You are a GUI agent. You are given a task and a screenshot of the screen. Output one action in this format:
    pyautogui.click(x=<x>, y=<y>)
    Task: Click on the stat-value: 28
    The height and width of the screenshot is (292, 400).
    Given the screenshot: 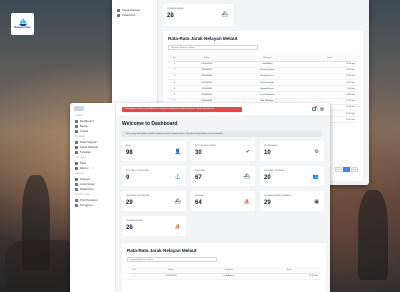 What is the action you would take?
    pyautogui.click(x=129, y=228)
    